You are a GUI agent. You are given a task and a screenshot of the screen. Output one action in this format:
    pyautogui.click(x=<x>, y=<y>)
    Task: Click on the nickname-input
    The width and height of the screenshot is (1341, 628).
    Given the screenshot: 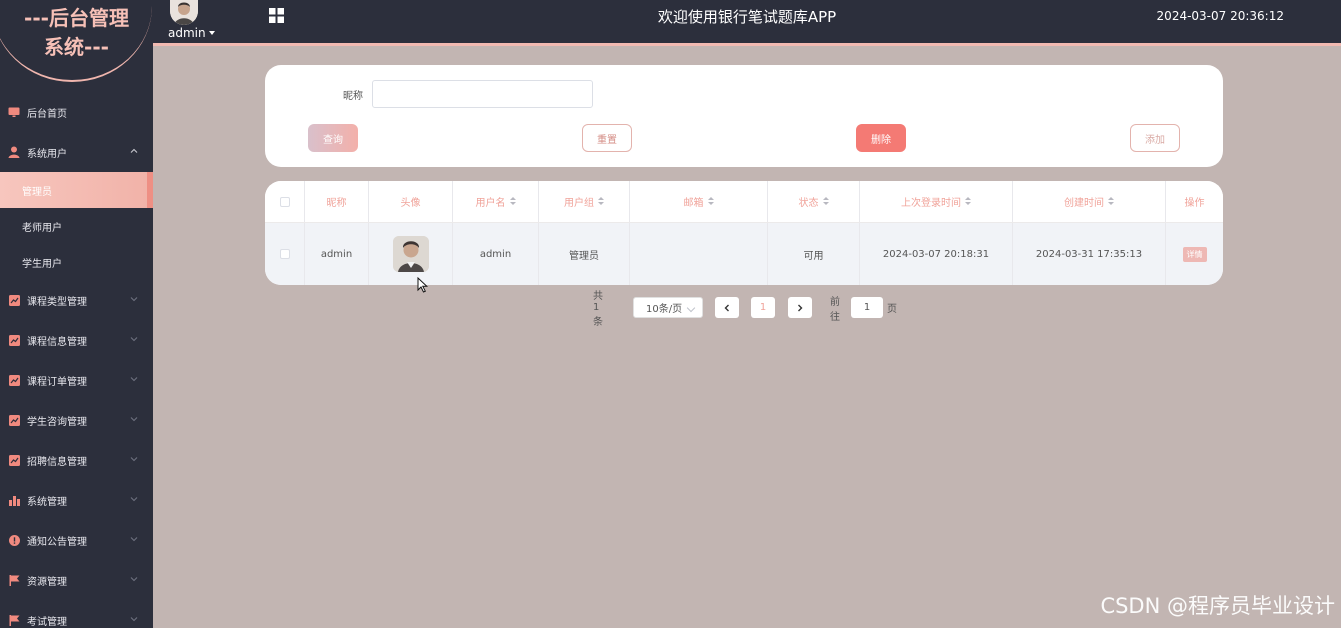 What is the action you would take?
    pyautogui.click(x=482, y=94)
    